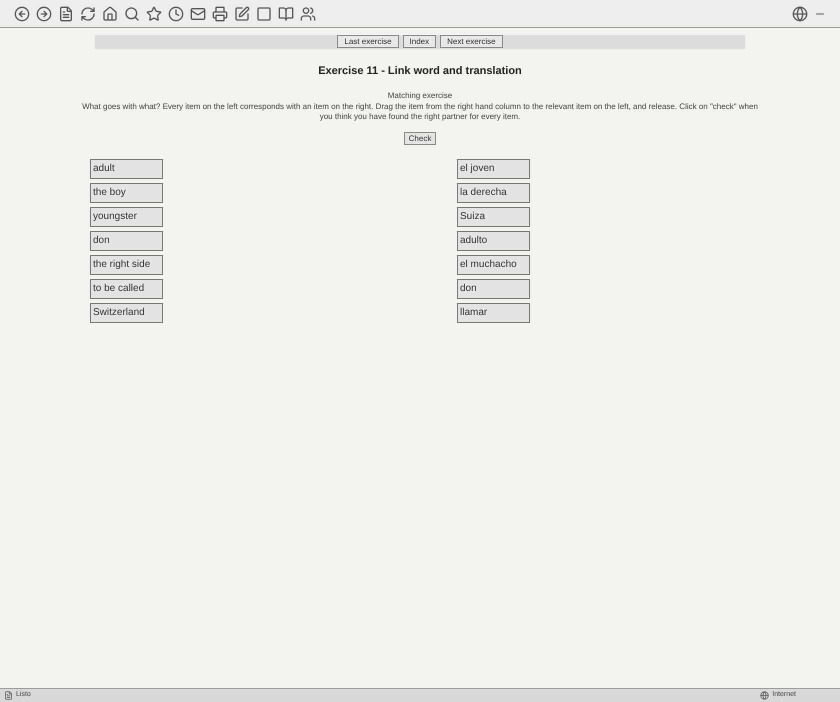 This screenshot has height=702, width=840. Describe the element at coordinates (493, 264) in the screenshot. I see `word-card: el muchacho` at that location.